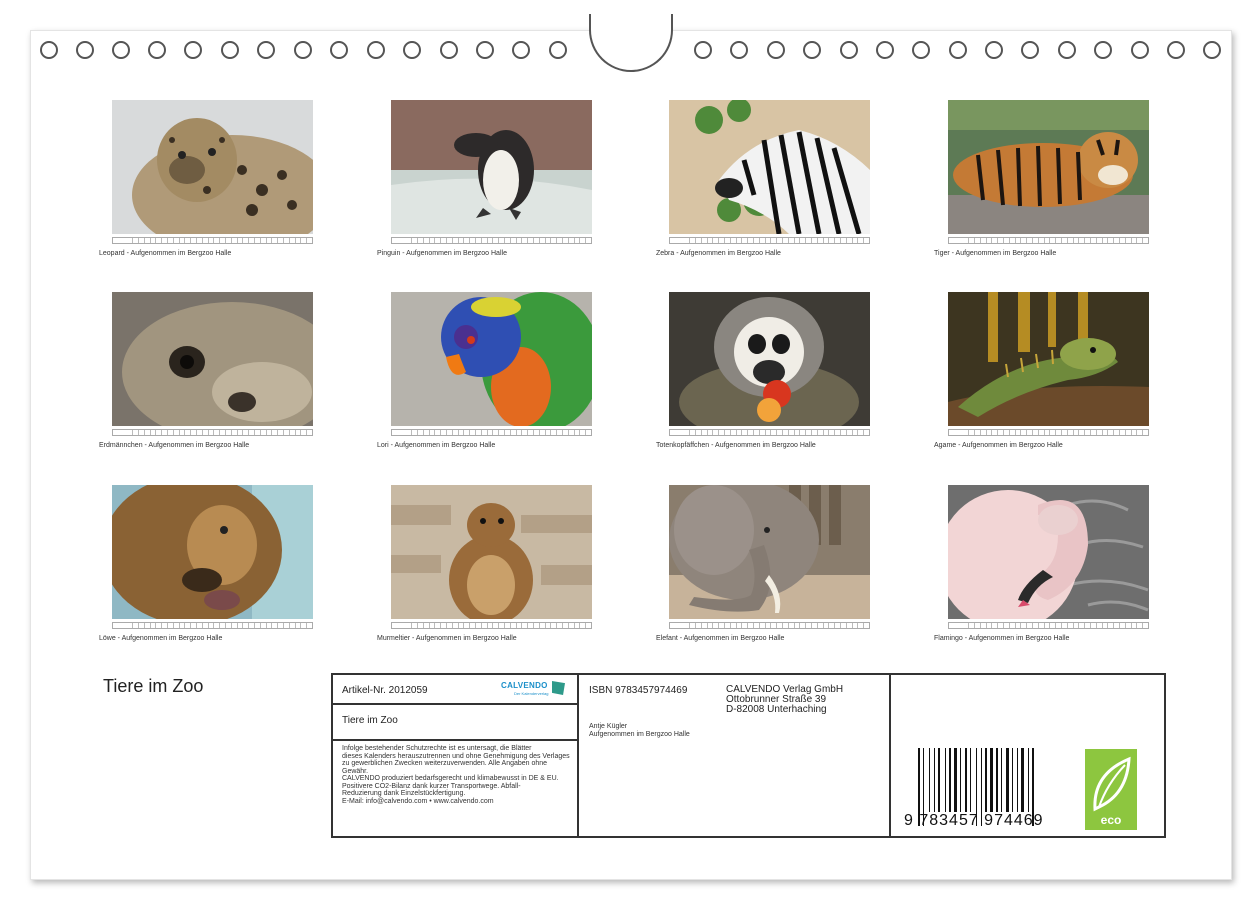 The width and height of the screenshot is (1260, 908). What do you see at coordinates (491, 552) in the screenshot?
I see `photo-marmot` at bounding box center [491, 552].